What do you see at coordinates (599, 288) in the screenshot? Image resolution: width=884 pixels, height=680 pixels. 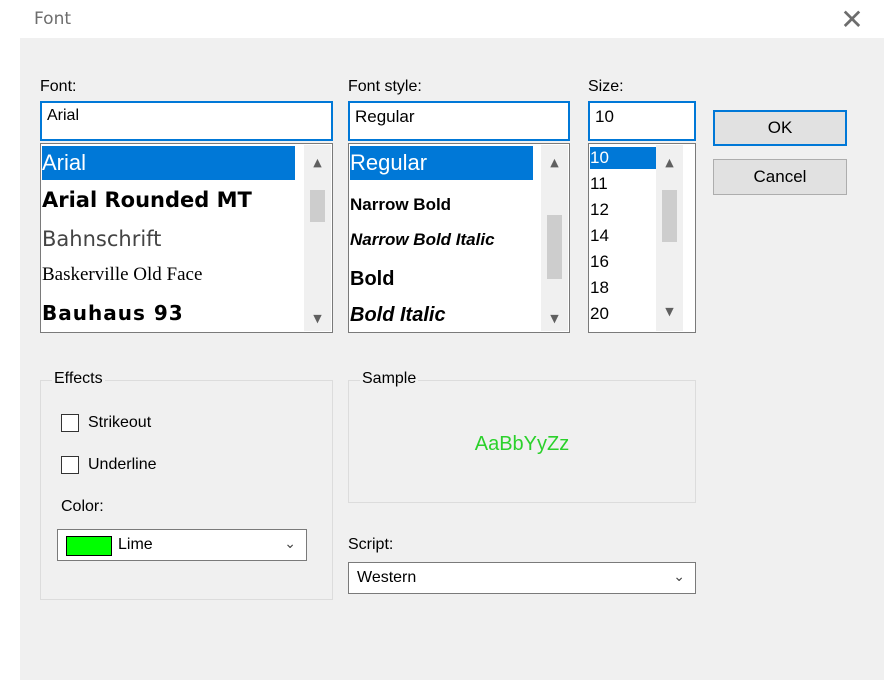 I see `size-list-item: 18` at bounding box center [599, 288].